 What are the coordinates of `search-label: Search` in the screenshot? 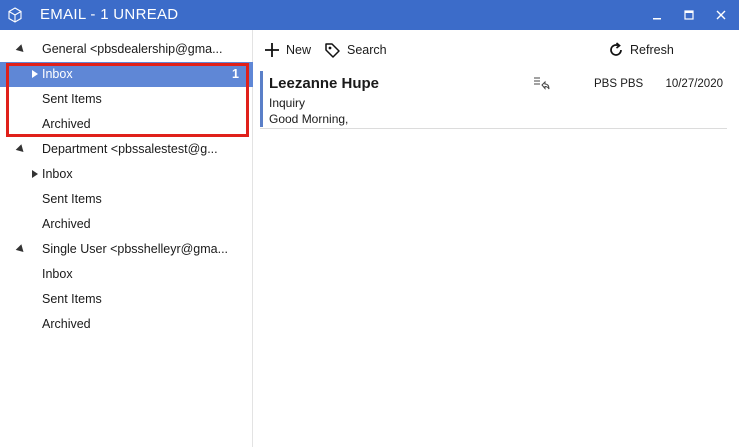 It's located at (367, 50).